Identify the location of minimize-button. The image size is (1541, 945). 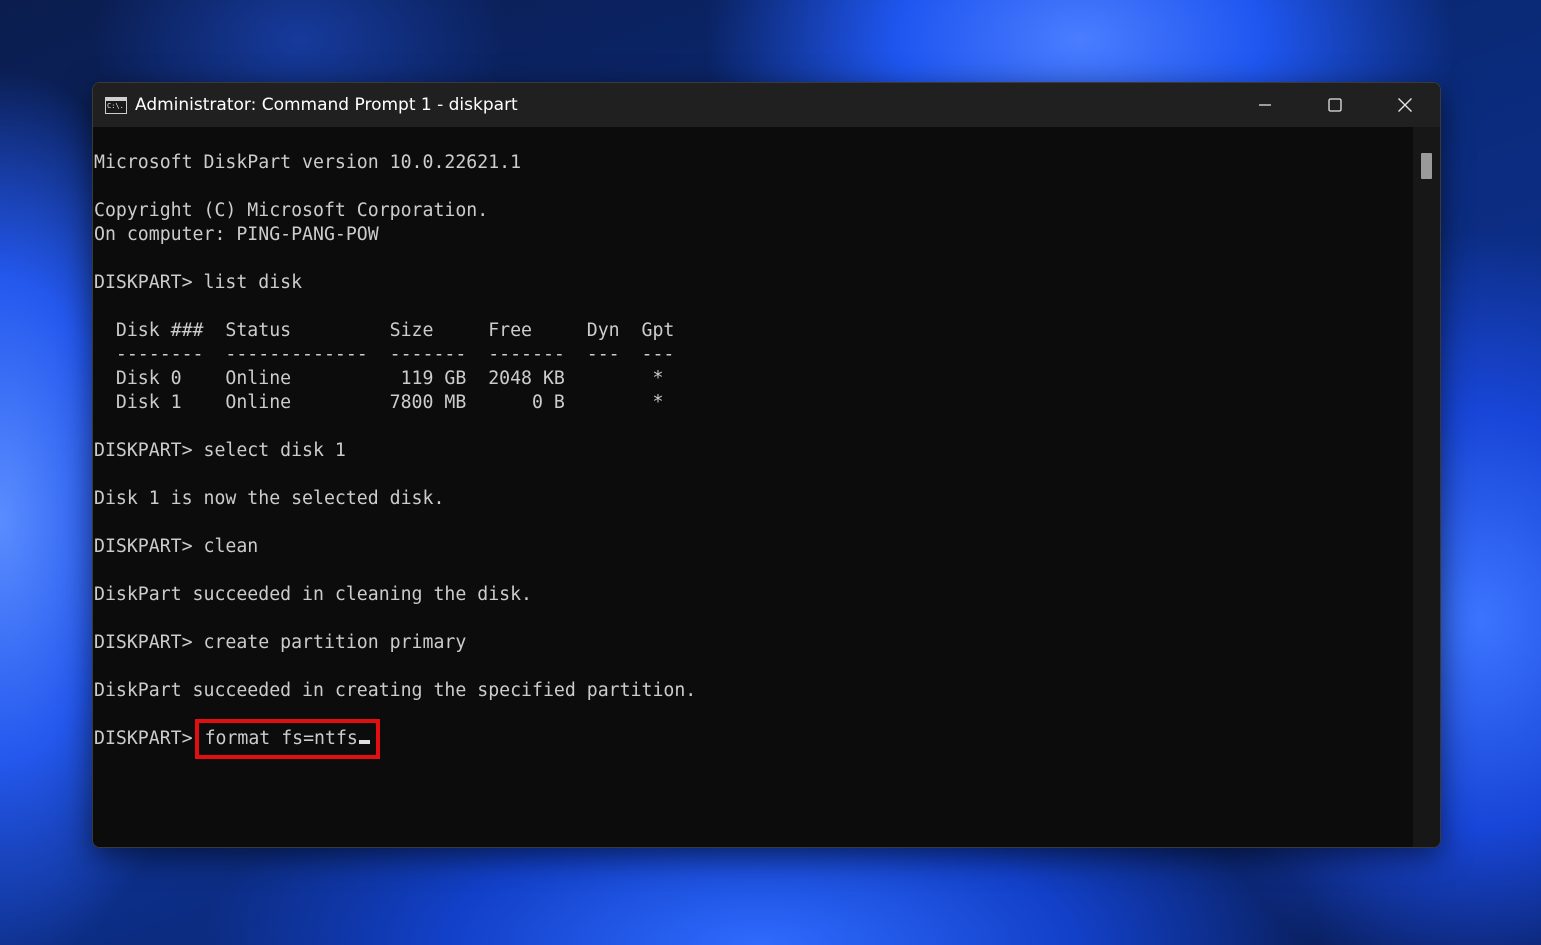
(1265, 105).